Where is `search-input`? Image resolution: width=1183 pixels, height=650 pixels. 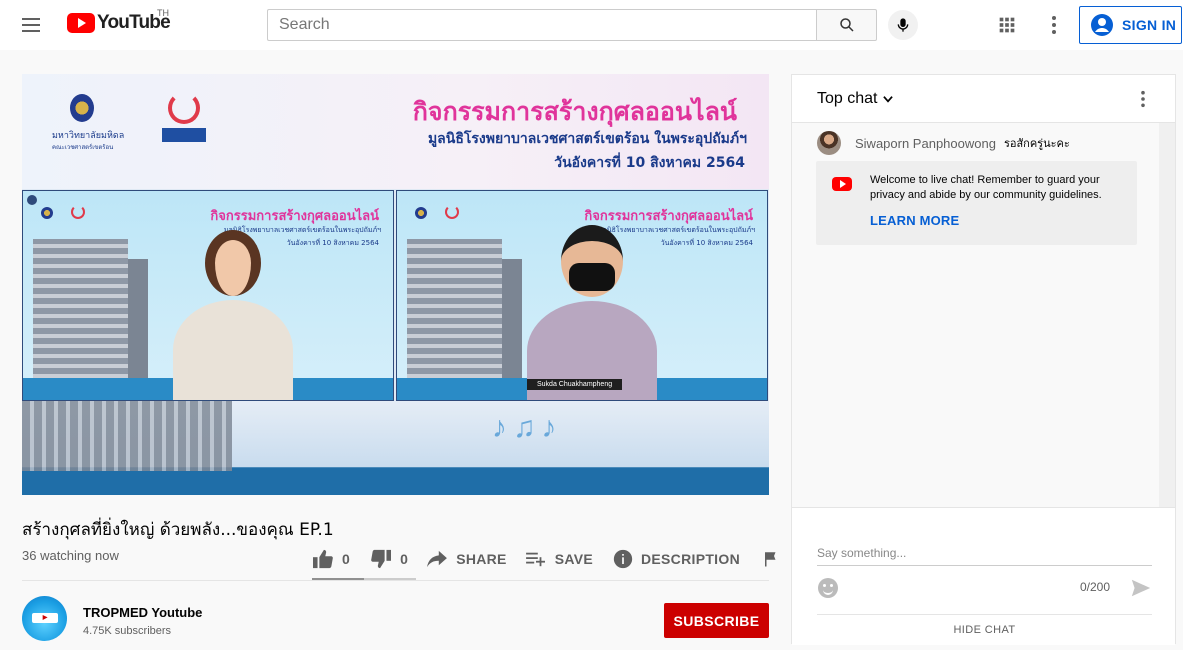
search-input is located at coordinates (541, 25).